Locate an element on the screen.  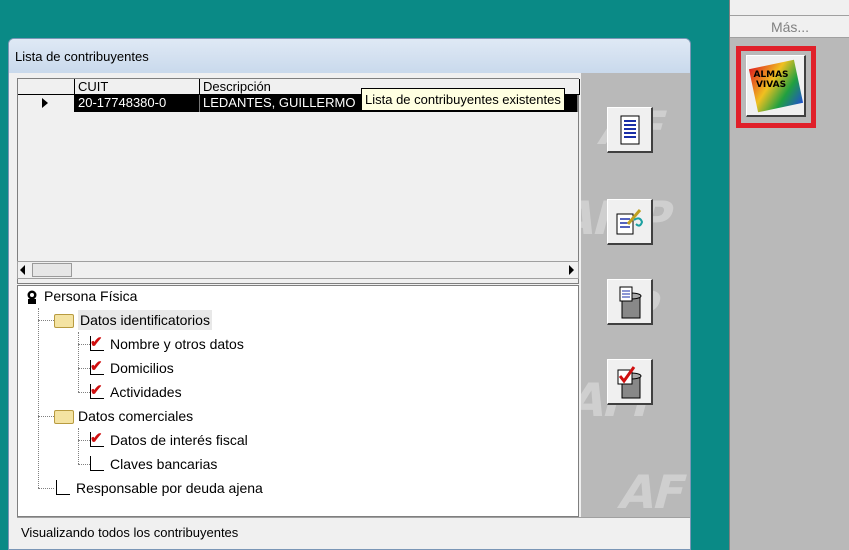
tree-node-datos-identificatorios: Datos identificatorios is located at coordinates (145, 320).